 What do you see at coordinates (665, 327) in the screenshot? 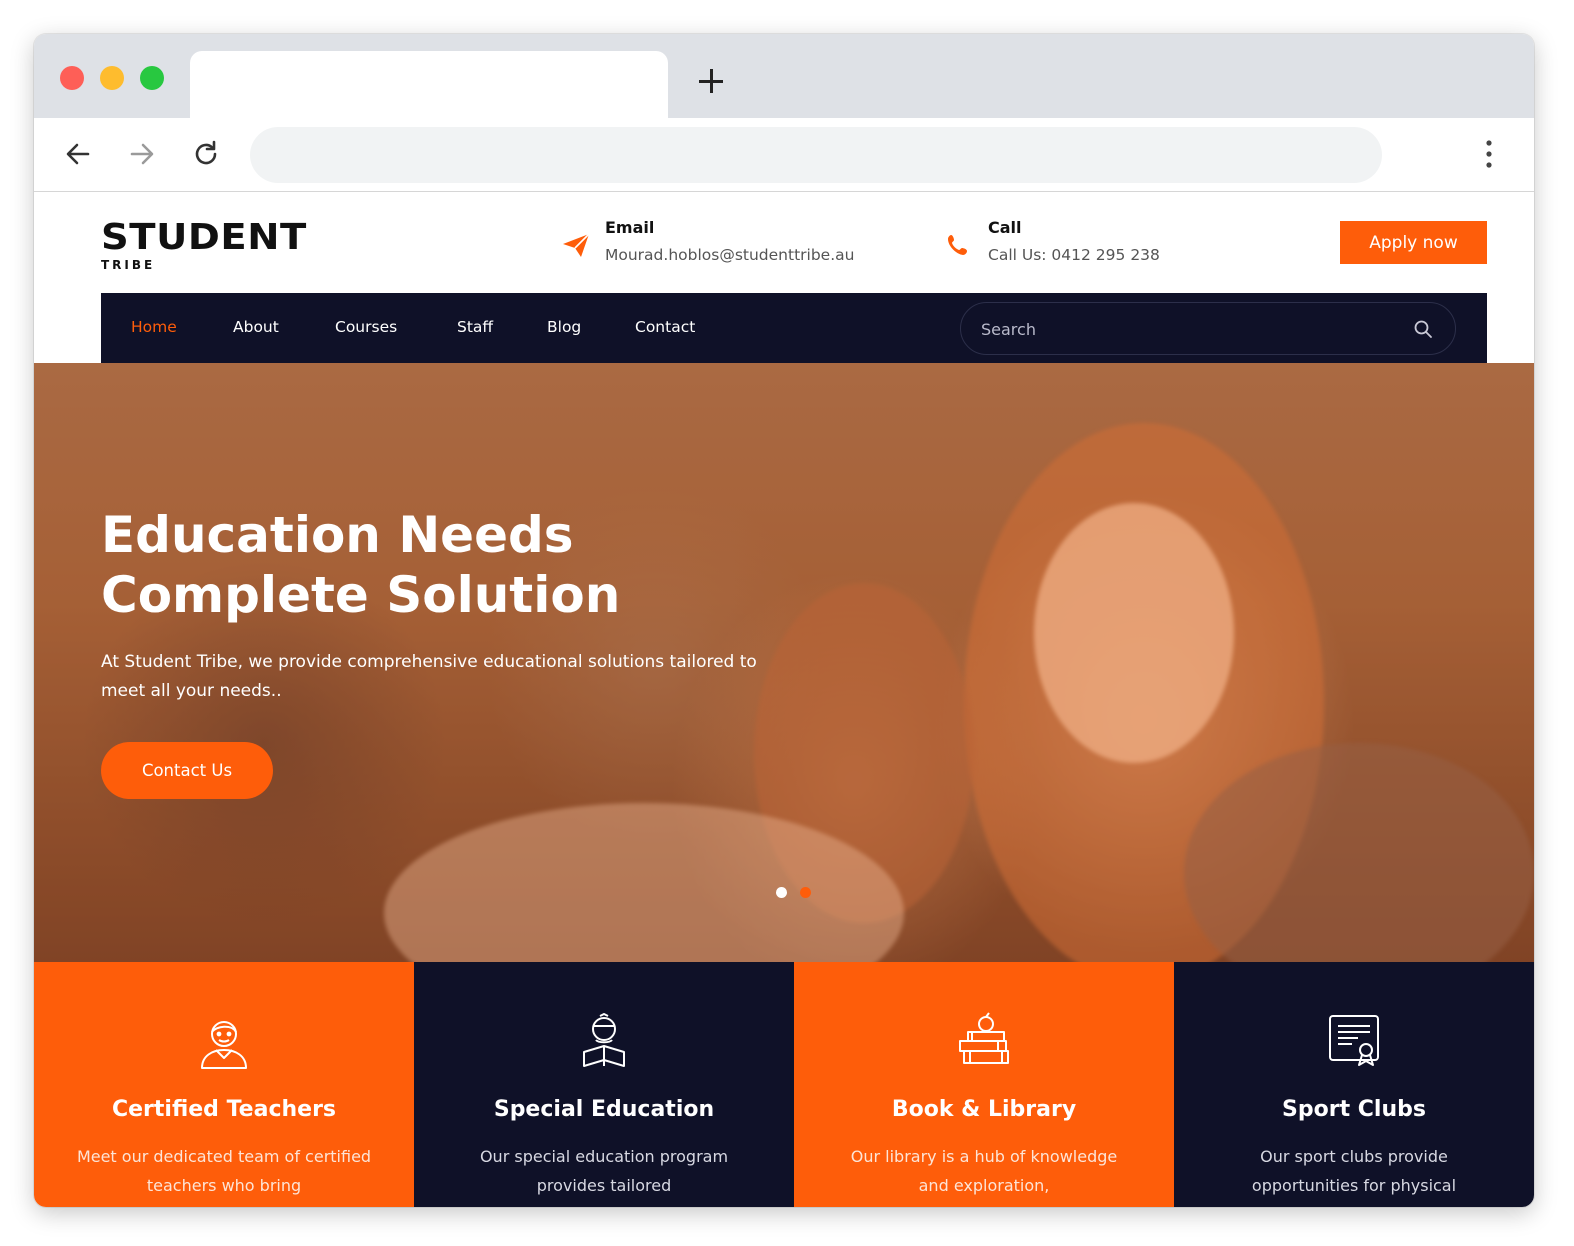
I see `nav-item-contact: Contact` at bounding box center [665, 327].